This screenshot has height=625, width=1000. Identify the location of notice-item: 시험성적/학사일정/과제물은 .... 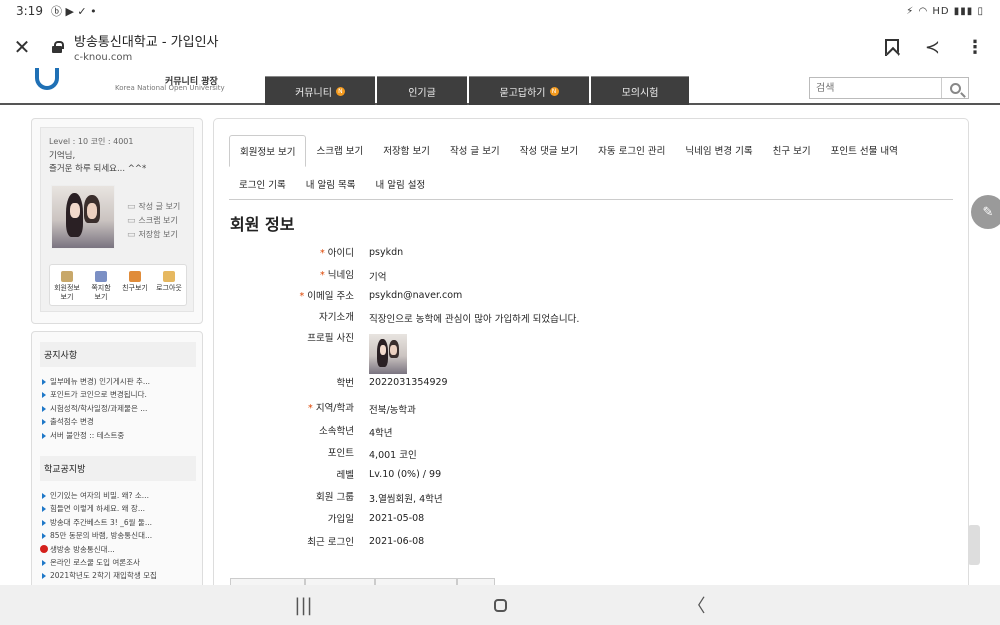
(118, 408).